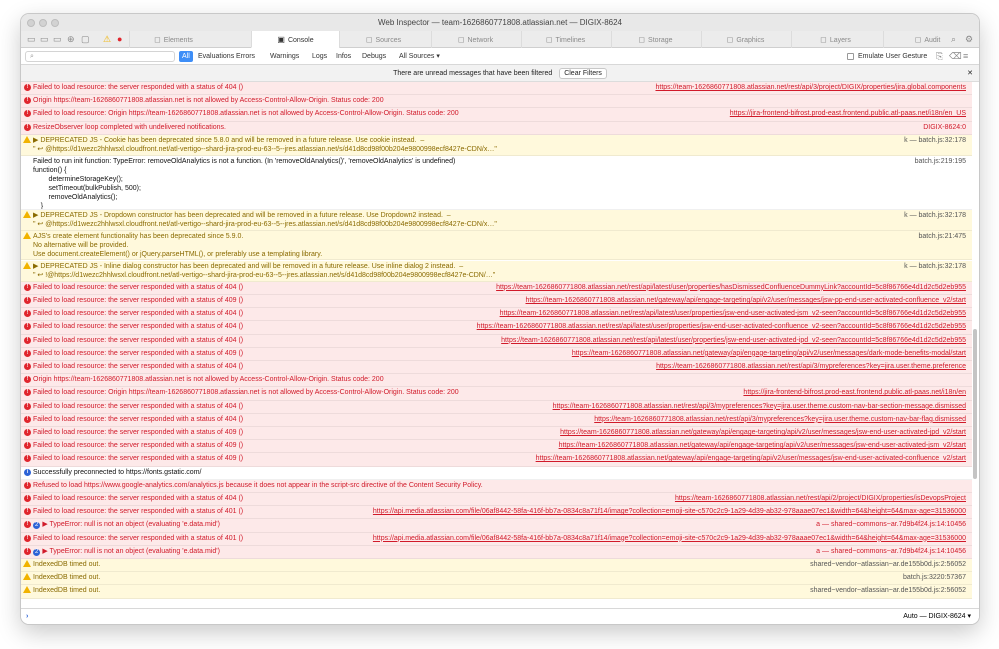 This screenshot has height=649, width=999. I want to click on source-link: DIGIX-8624:0, so click(944, 127).